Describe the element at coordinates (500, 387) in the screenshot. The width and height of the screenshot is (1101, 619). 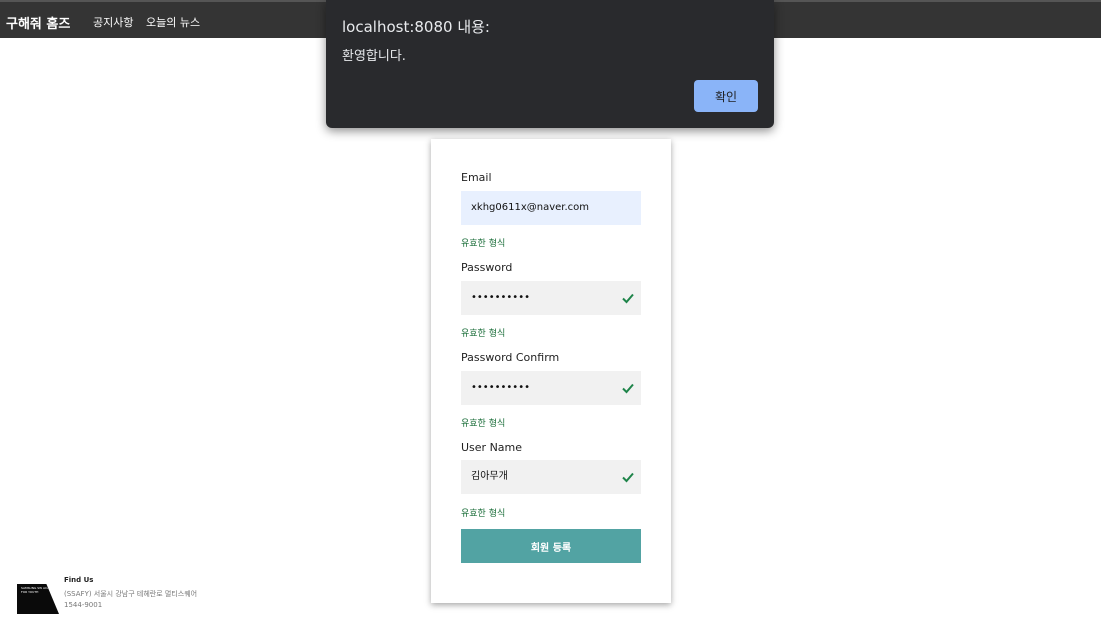
I see `password-confirm-value: ••••••••••` at that location.